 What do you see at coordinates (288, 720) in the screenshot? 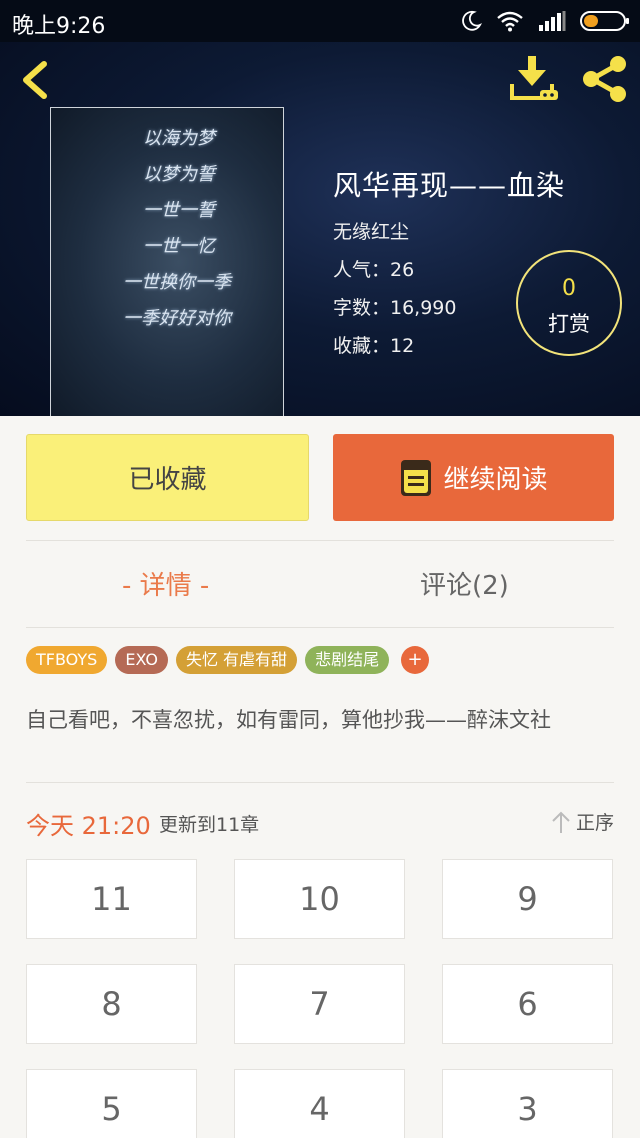
I see `book-description: 自己看吧，不喜忽扰，如有雷同，算他抄我——醉沫文社` at bounding box center [288, 720].